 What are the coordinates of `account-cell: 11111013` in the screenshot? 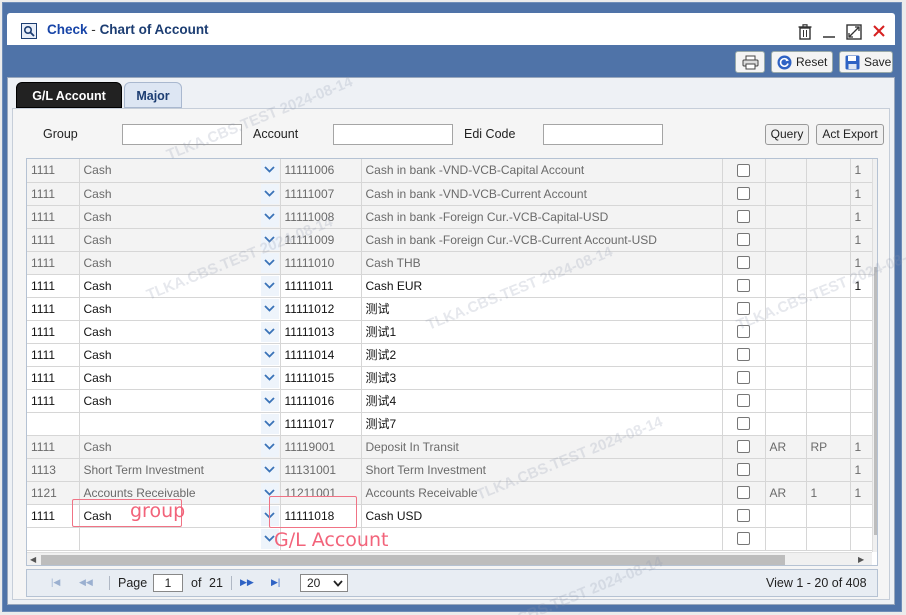 It's located at (321, 332).